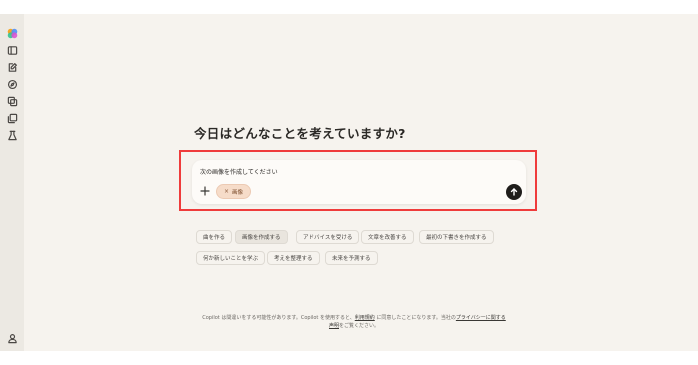  I want to click on chip-label: 画像, so click(238, 192).